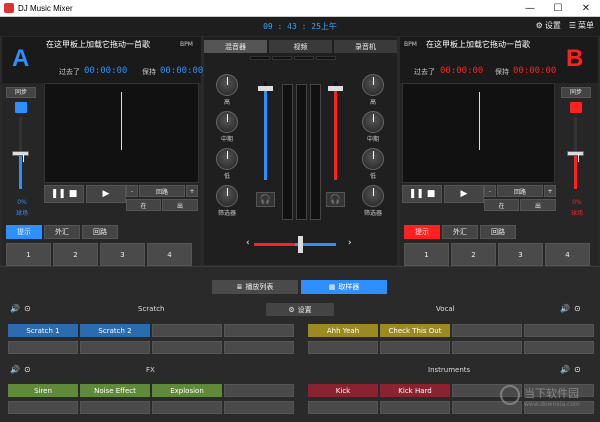 Image resolution: width=600 pixels, height=422 pixels. Describe the element at coordinates (335, 131) in the screenshot. I see `deck-b-volume-fader` at that location.